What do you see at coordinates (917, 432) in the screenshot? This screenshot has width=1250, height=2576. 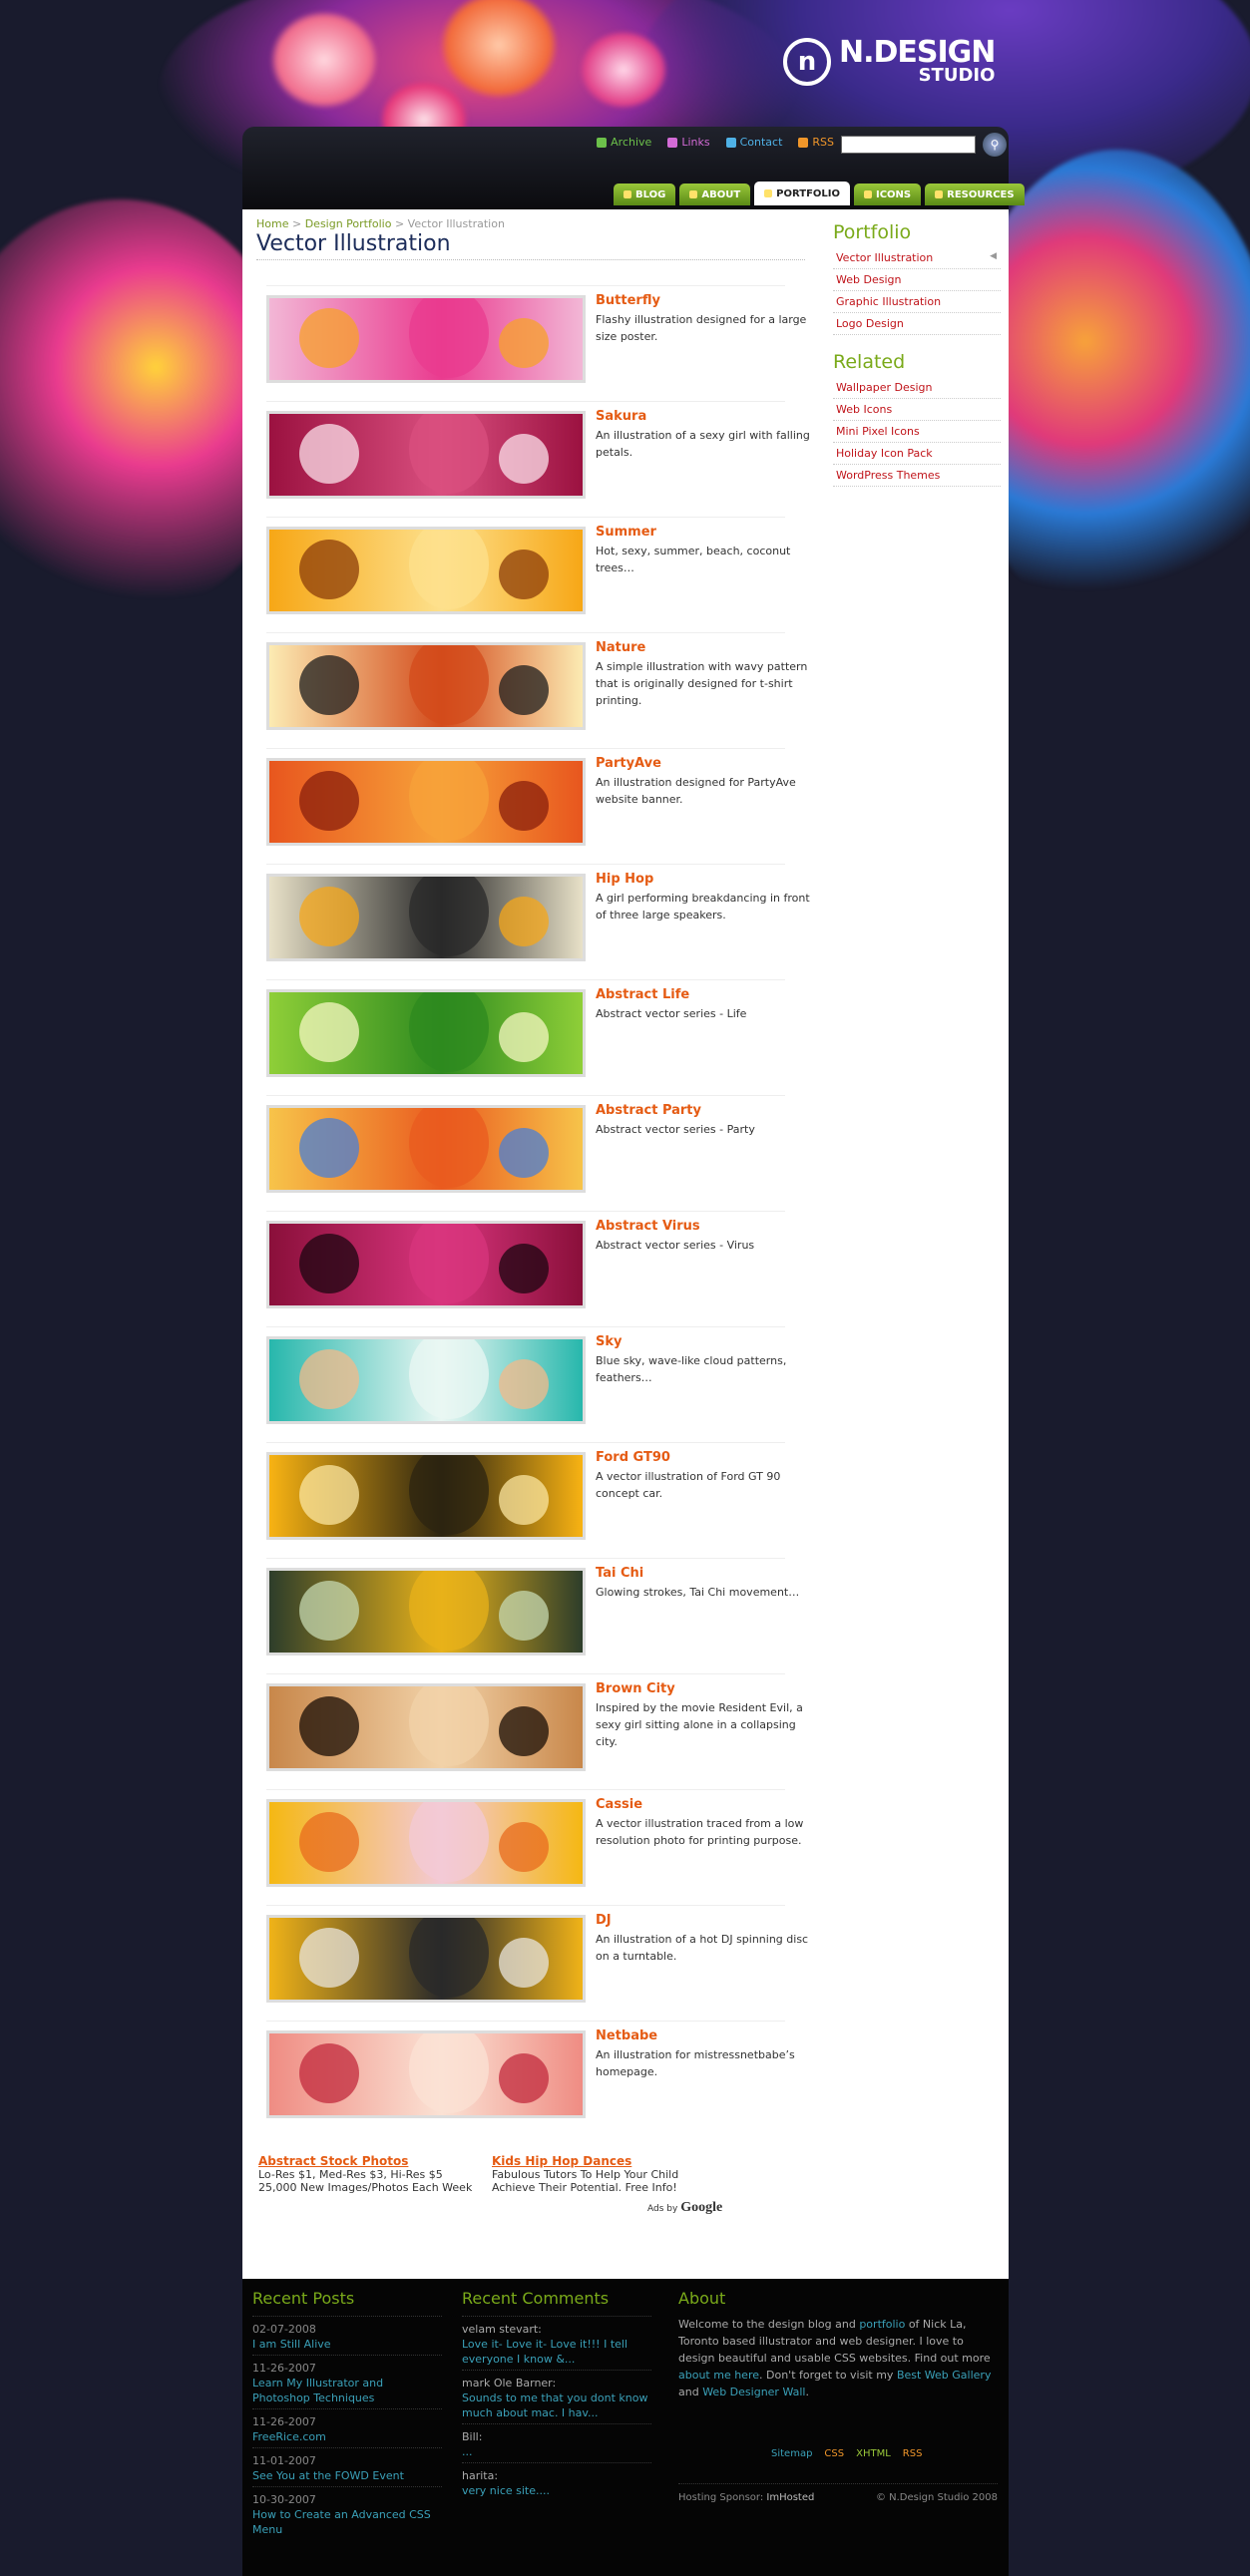 I see `sidebar-item-mini-pixel-icons: Mini Pixel Icons` at bounding box center [917, 432].